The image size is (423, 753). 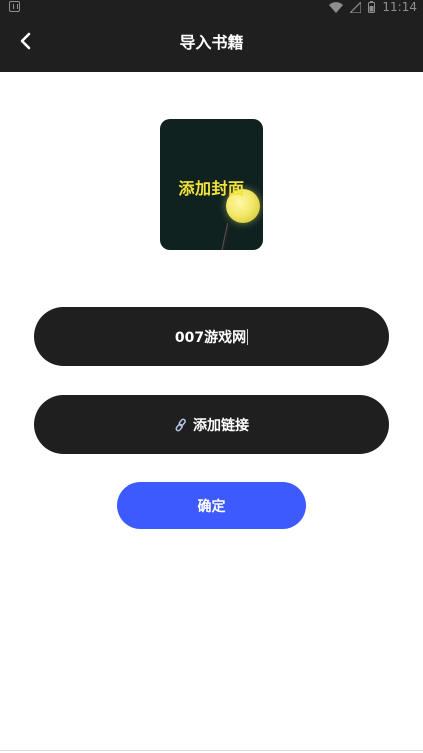 I want to click on add-cover-button: 添加封面, so click(x=211, y=184).